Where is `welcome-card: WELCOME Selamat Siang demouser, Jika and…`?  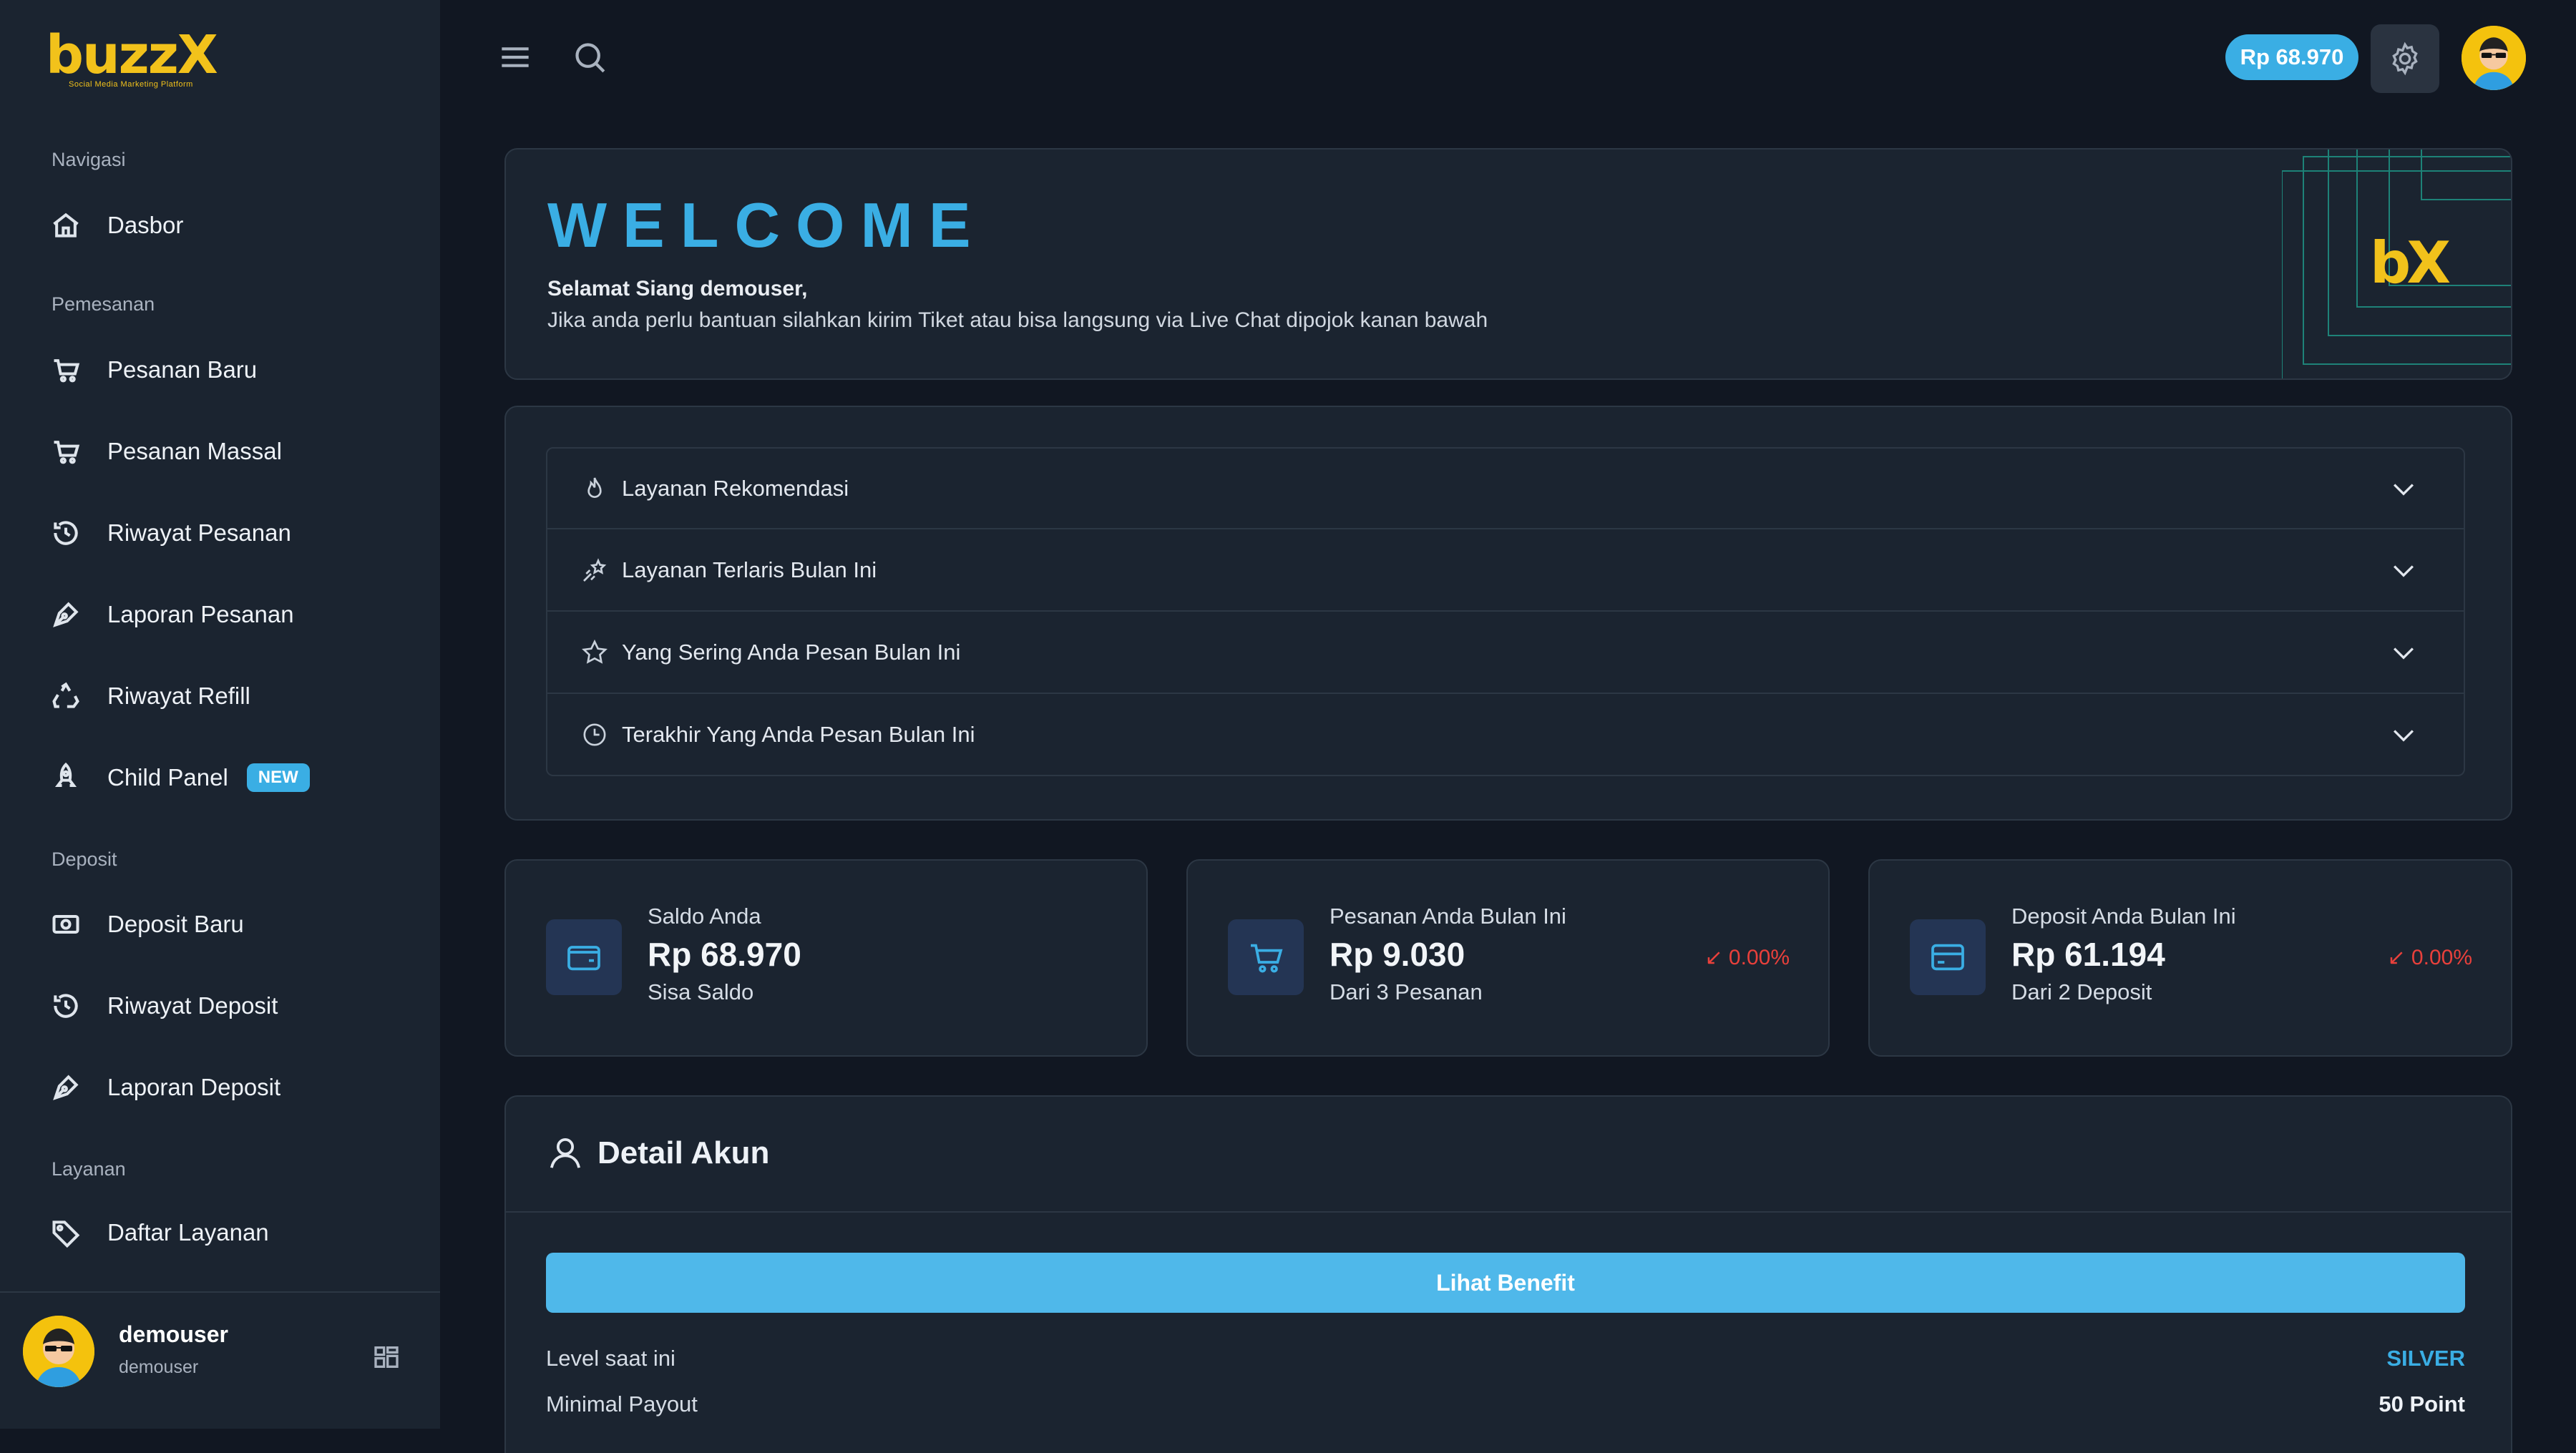
welcome-card: WELCOME Selamat Siang demouser, Jika and… is located at coordinates (1508, 264).